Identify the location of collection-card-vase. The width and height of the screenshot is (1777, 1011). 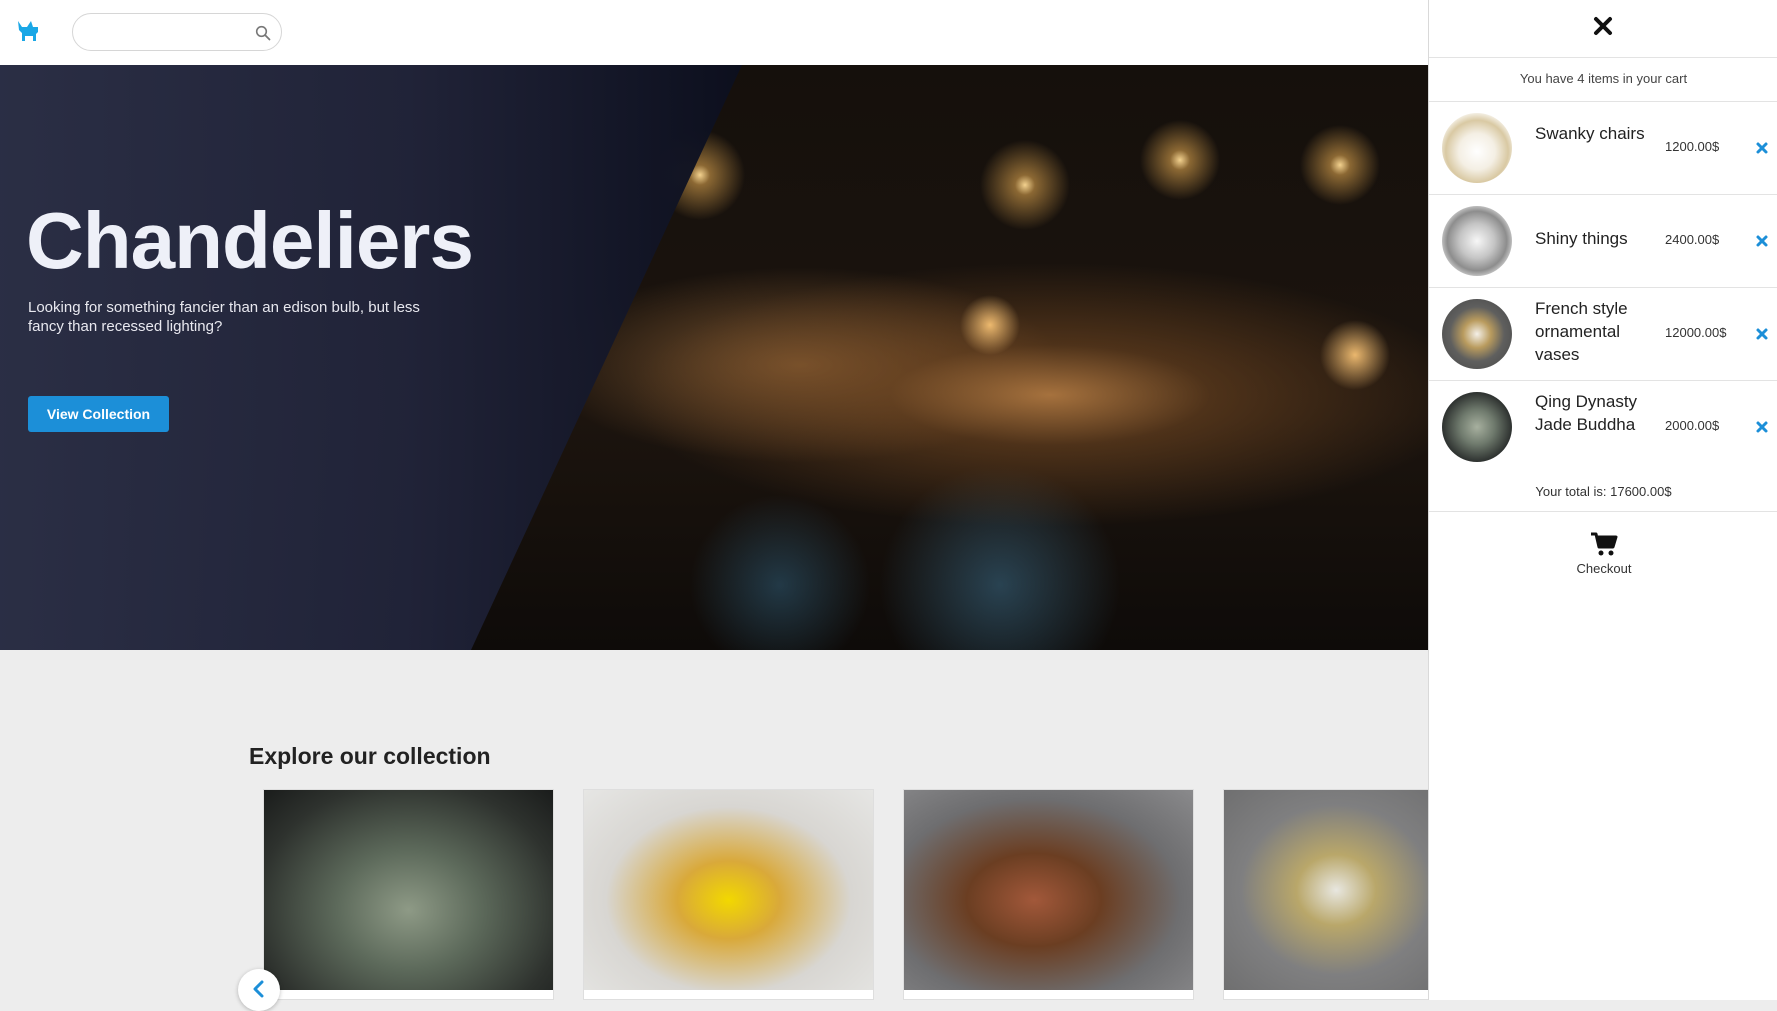
(1325, 894).